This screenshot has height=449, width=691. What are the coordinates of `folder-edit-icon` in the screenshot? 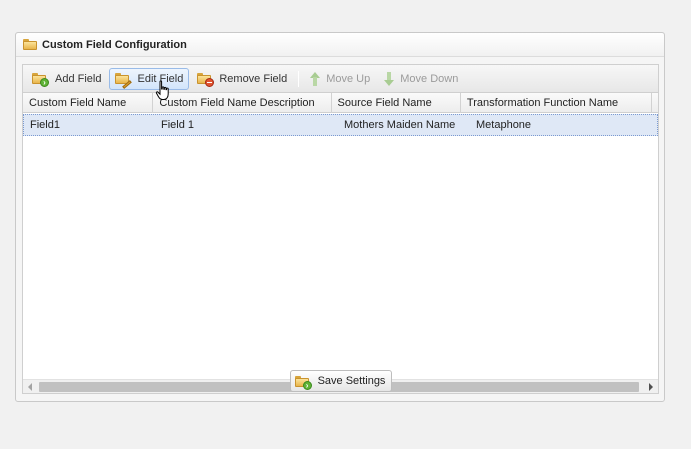 It's located at (124, 81).